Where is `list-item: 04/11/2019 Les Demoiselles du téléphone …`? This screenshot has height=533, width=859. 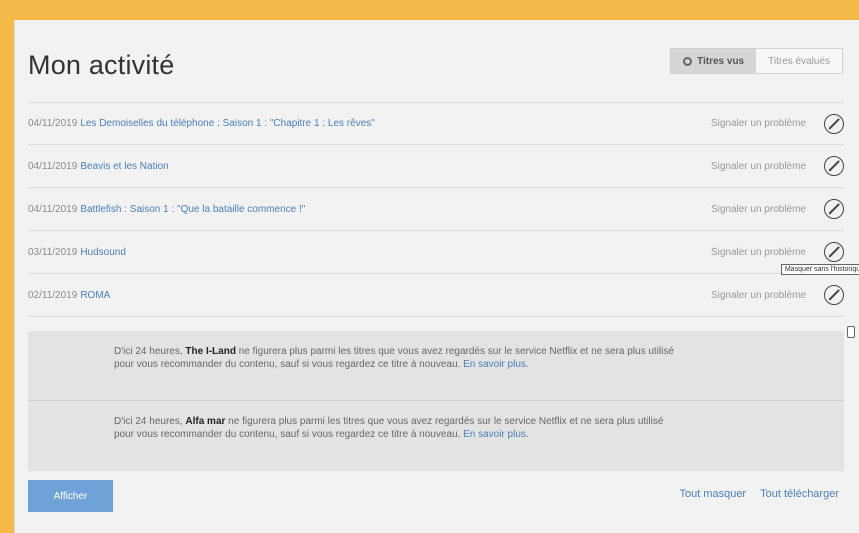
list-item: 04/11/2019 Les Demoiselles du téléphone … is located at coordinates (436, 123).